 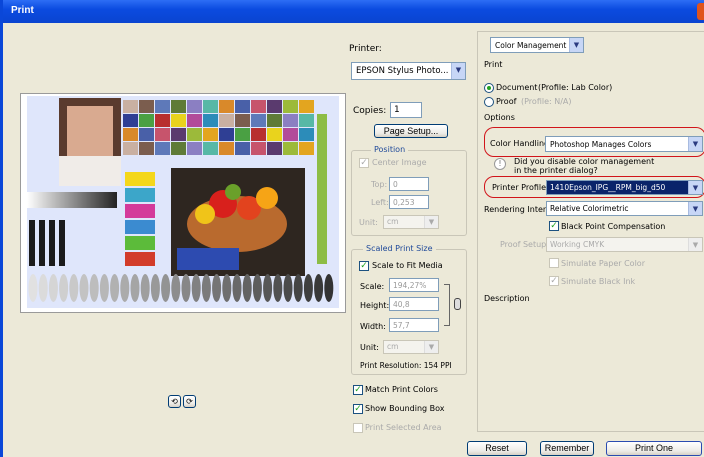 What do you see at coordinates (517, 87) in the screenshot?
I see `document-label: Document` at bounding box center [517, 87].